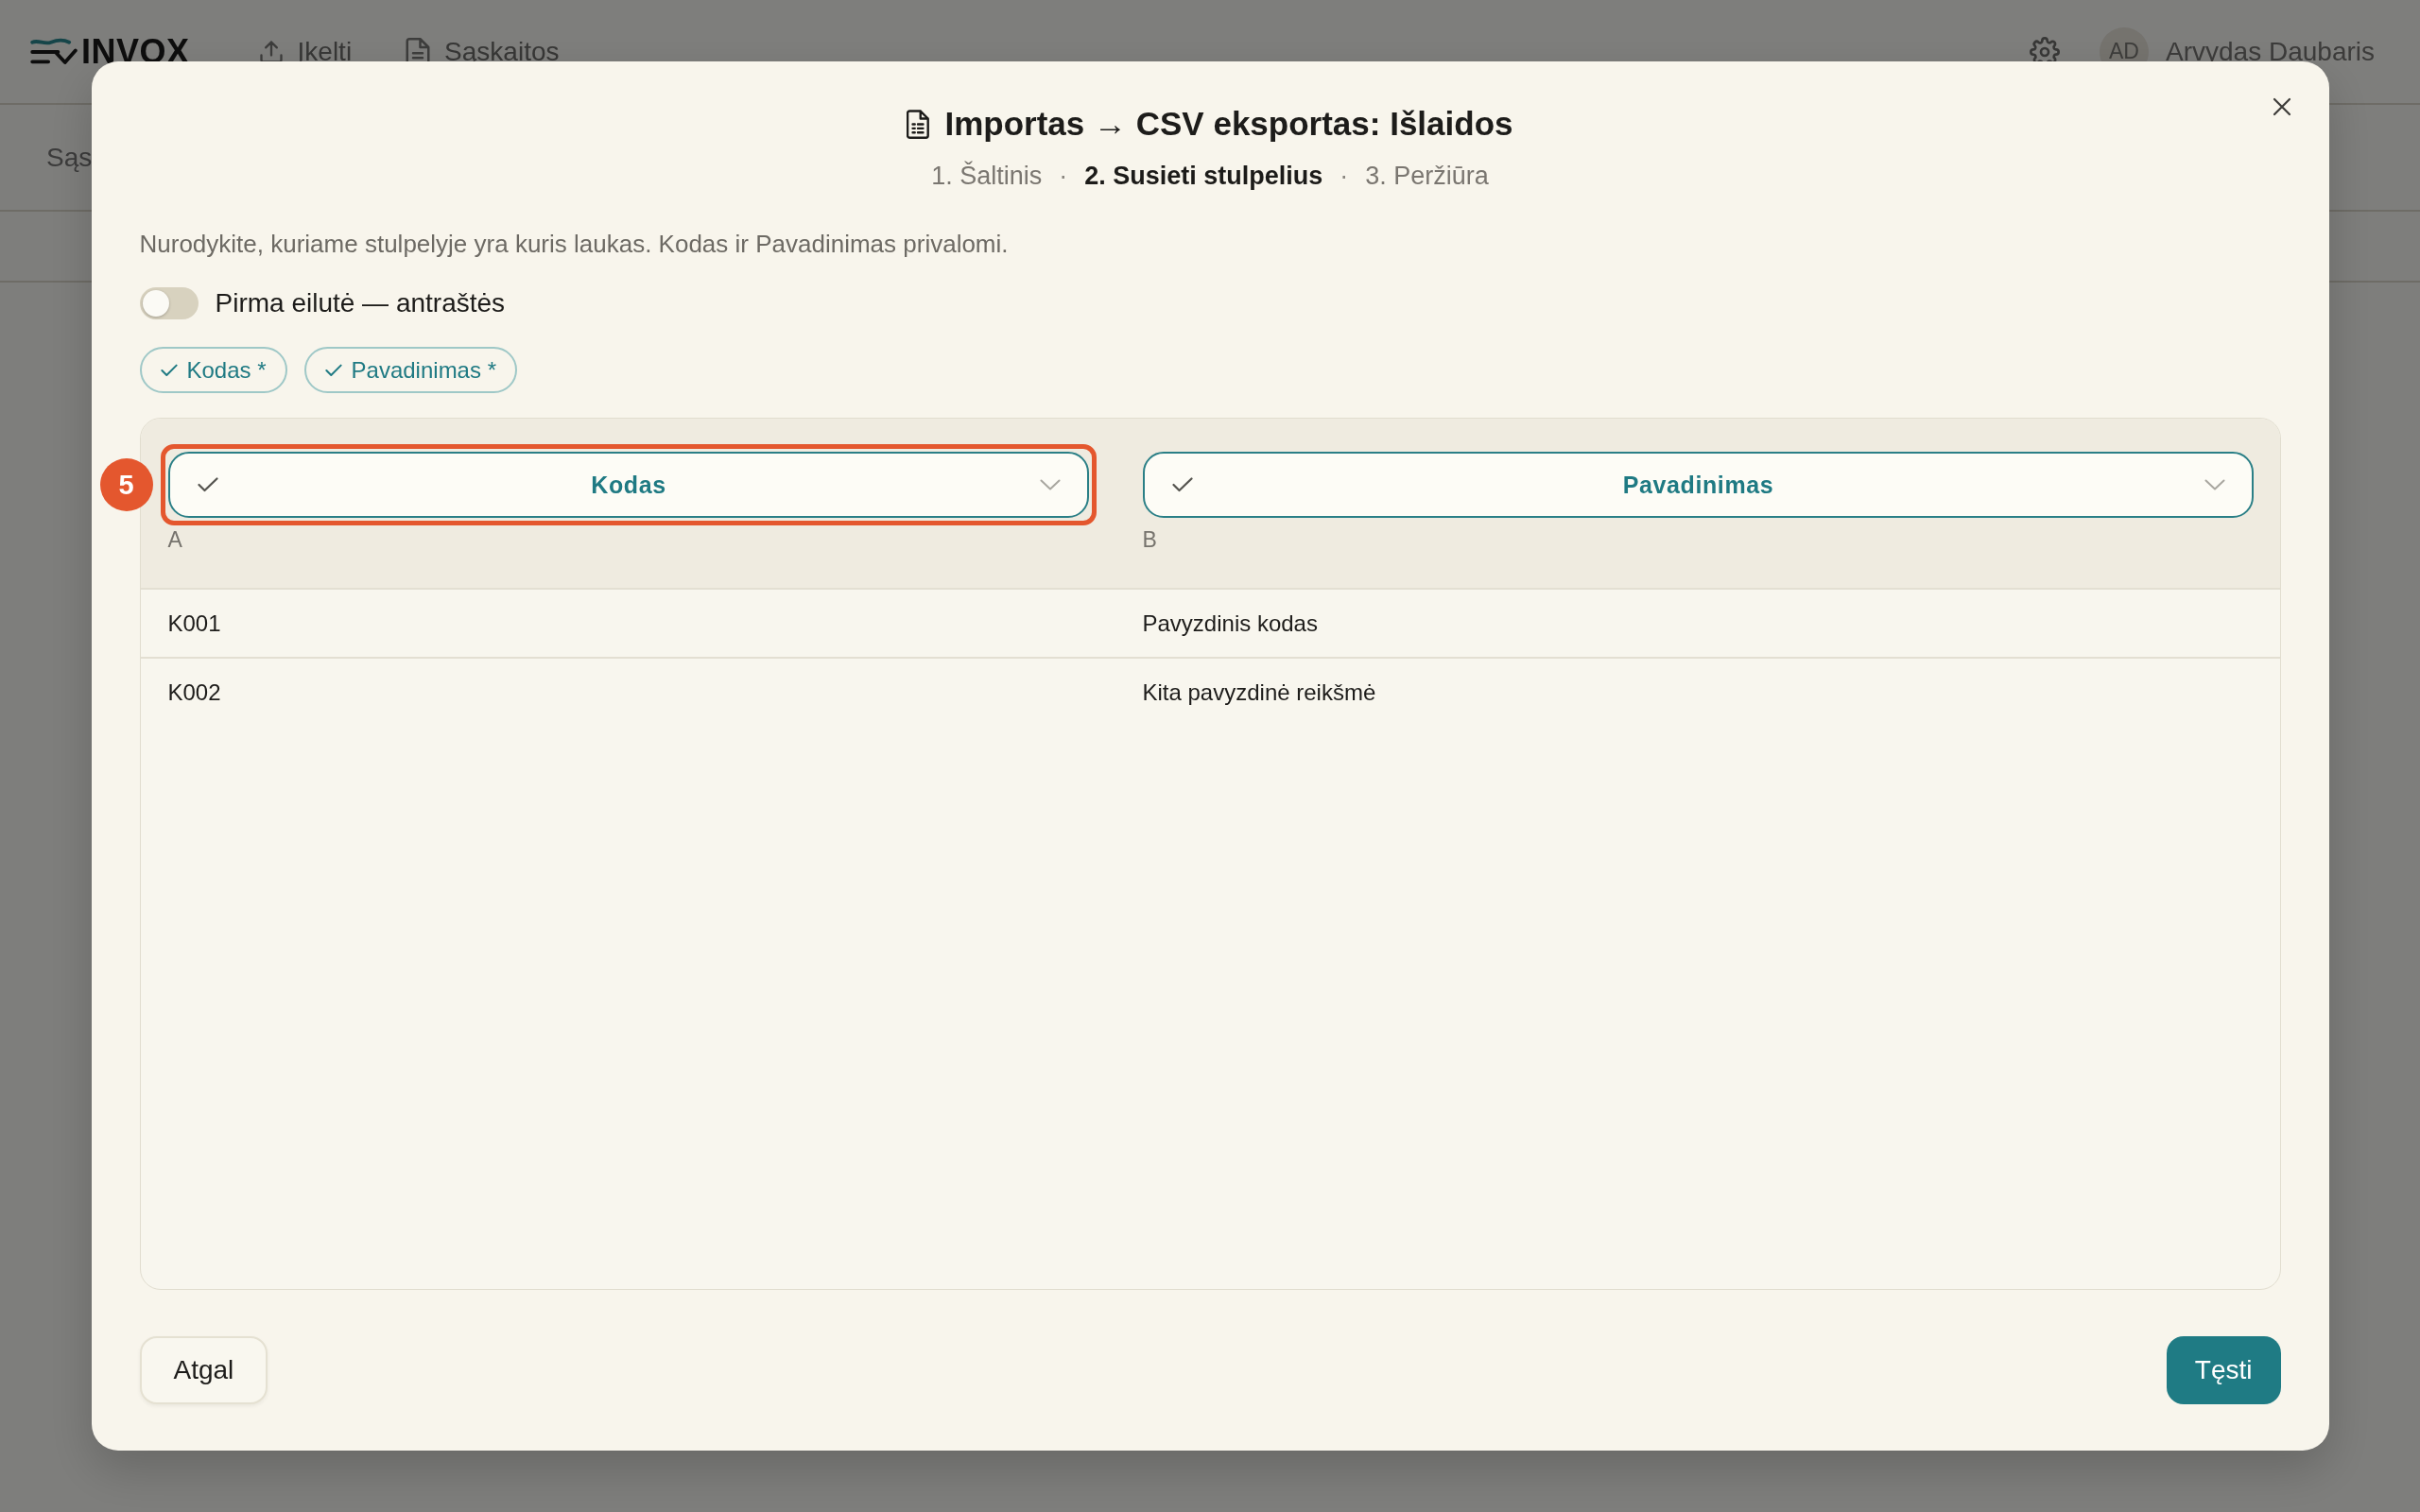  I want to click on close-icon, so click(2281, 106).